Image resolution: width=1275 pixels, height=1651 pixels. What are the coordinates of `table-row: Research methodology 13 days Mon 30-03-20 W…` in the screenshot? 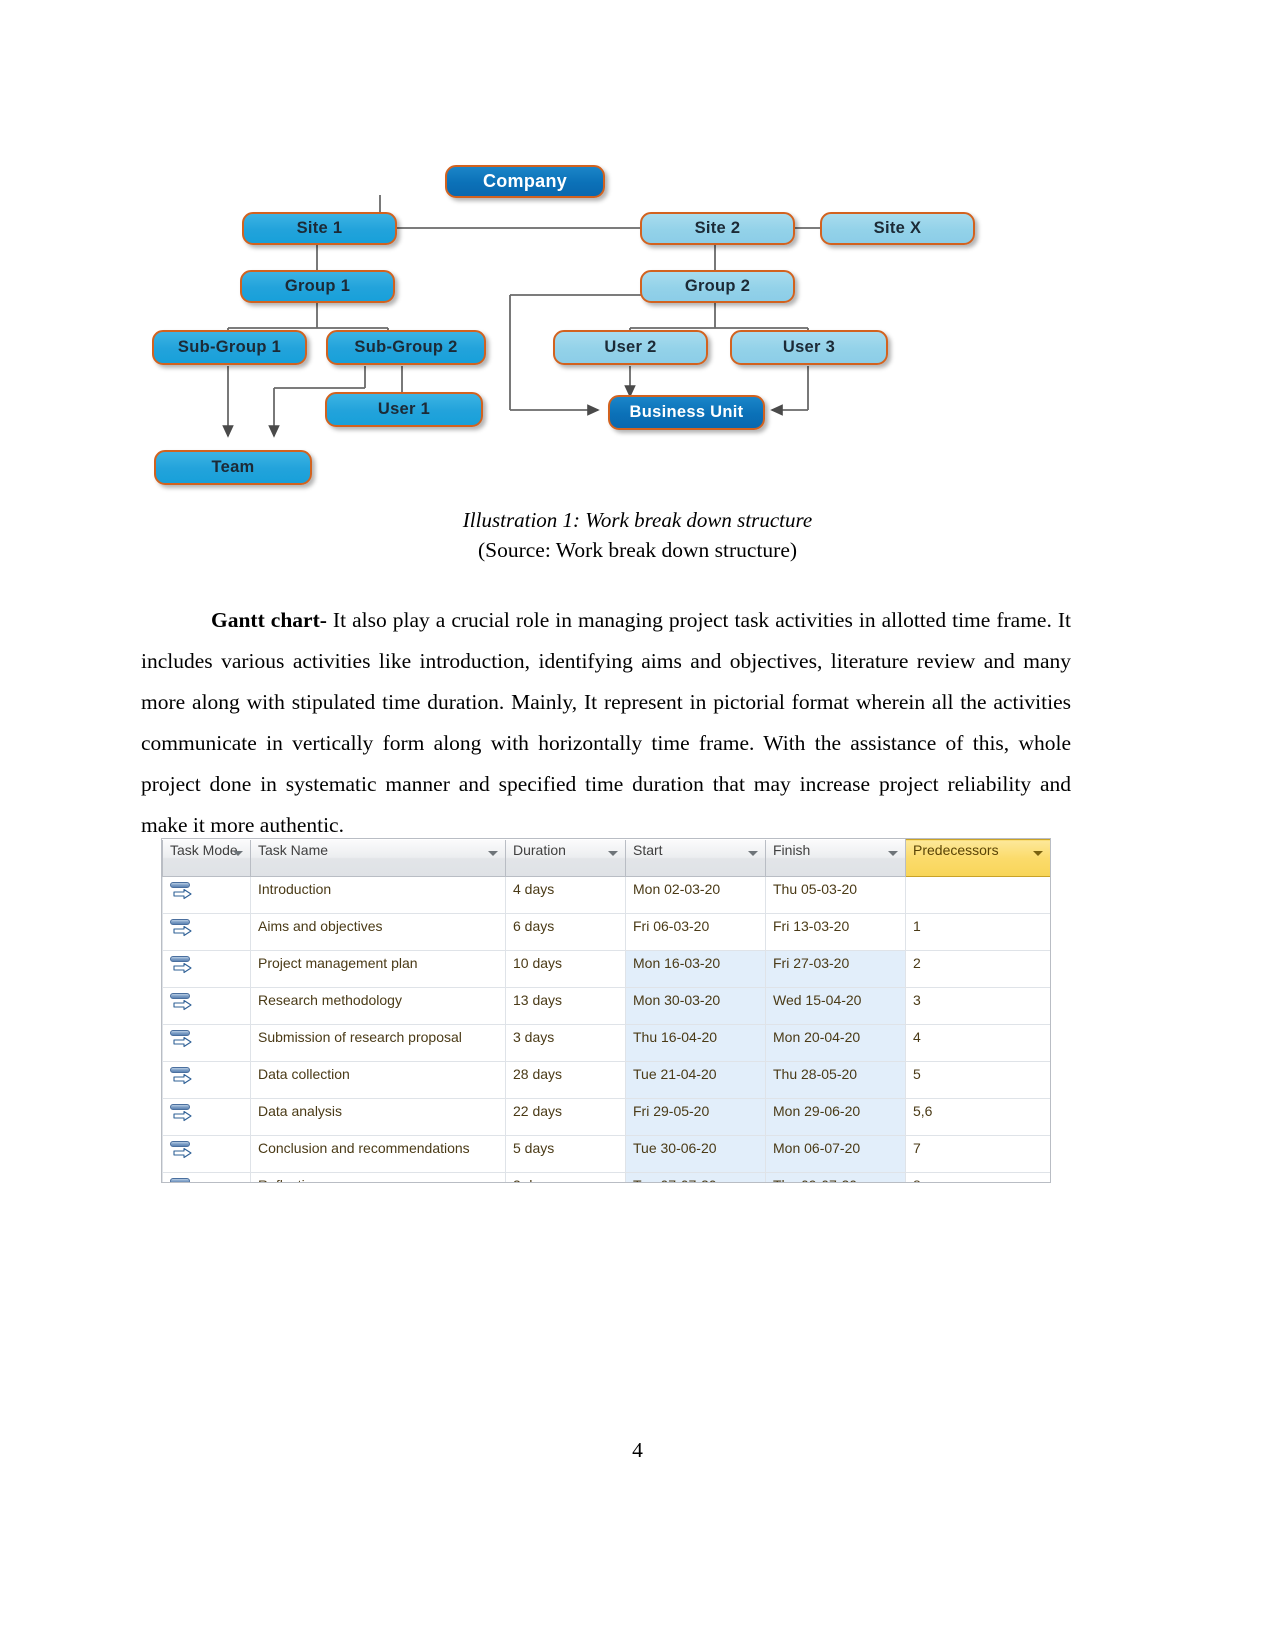 It's located at (606, 1006).